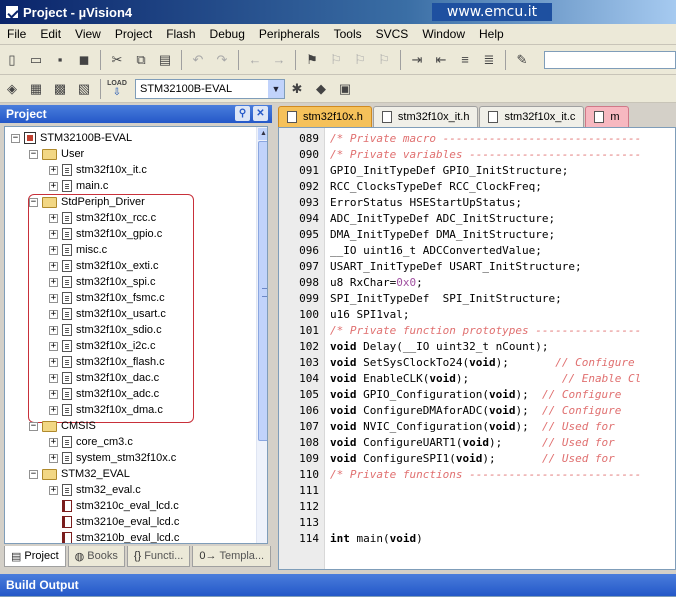  What do you see at coordinates (35, 556) in the screenshot?
I see `tab-project: ▤ Project` at bounding box center [35, 556].